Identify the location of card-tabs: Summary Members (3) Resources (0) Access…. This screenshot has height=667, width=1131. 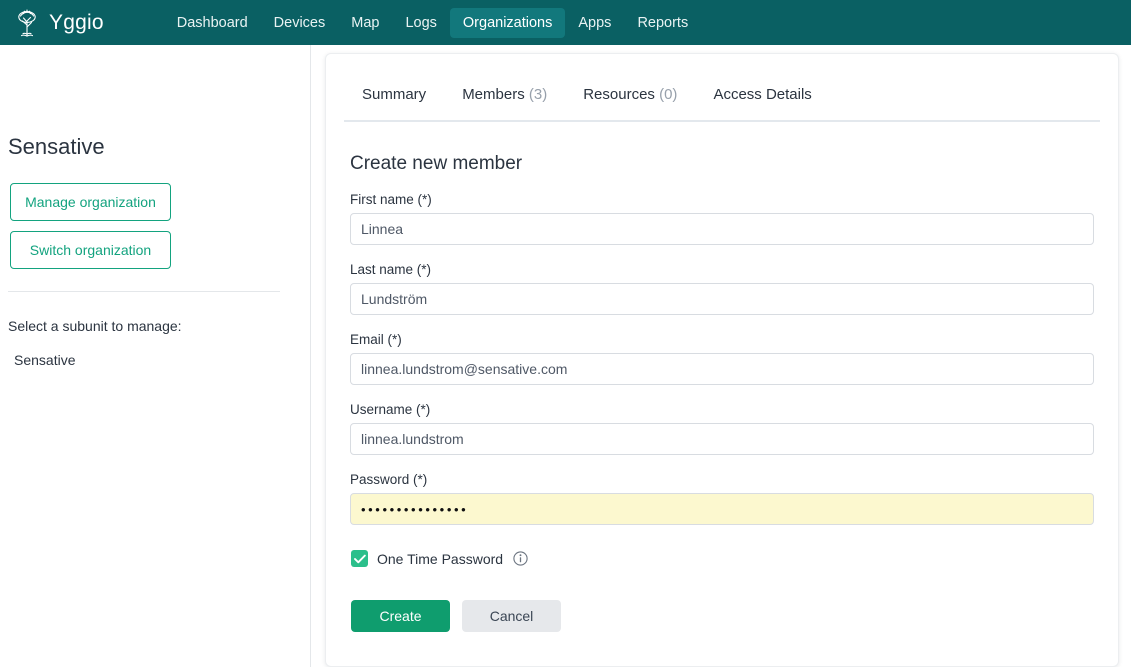
(722, 88).